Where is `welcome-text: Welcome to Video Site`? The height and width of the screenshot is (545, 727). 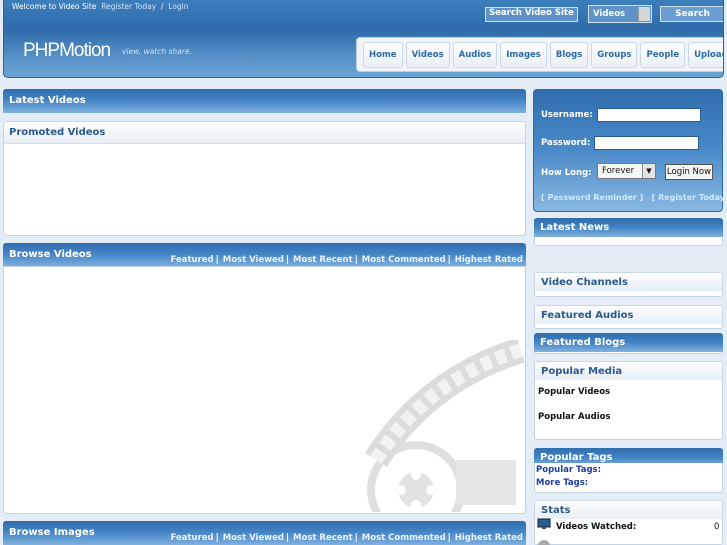 welcome-text: Welcome to Video Site is located at coordinates (54, 6).